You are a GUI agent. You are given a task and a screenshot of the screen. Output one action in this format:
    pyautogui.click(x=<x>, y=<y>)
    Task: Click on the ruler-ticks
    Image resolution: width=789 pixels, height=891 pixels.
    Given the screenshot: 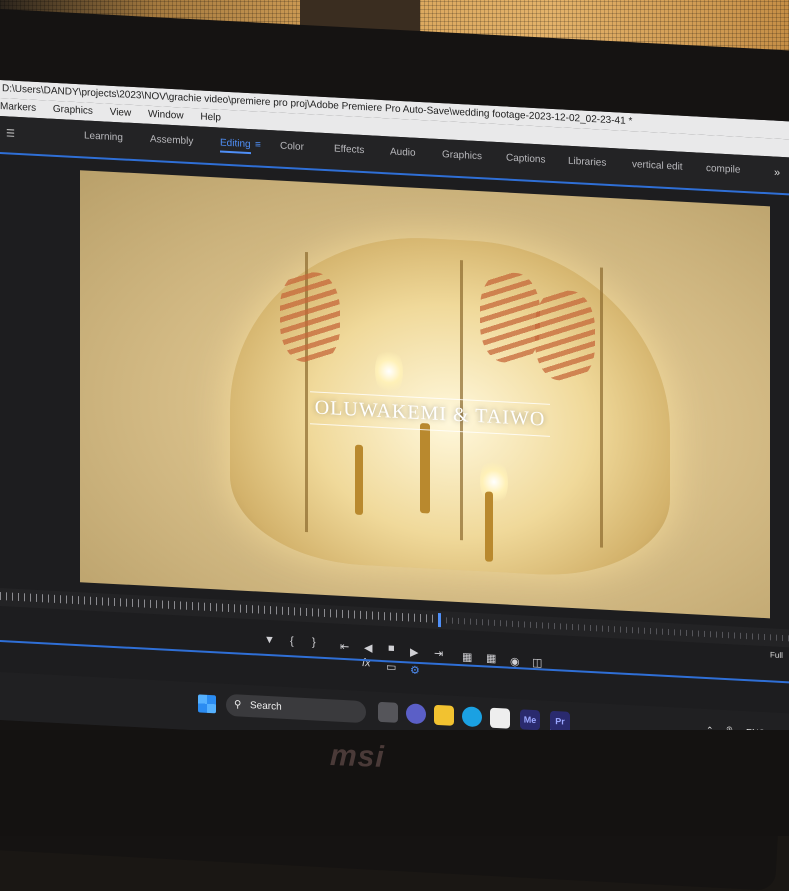 What is the action you would take?
    pyautogui.click(x=614, y=629)
    